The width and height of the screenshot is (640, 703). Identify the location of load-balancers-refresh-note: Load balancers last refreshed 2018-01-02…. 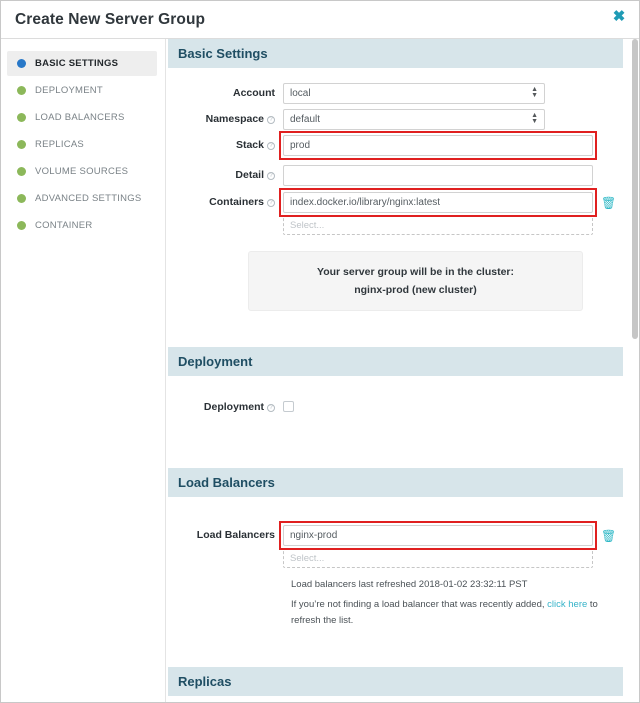
(409, 584).